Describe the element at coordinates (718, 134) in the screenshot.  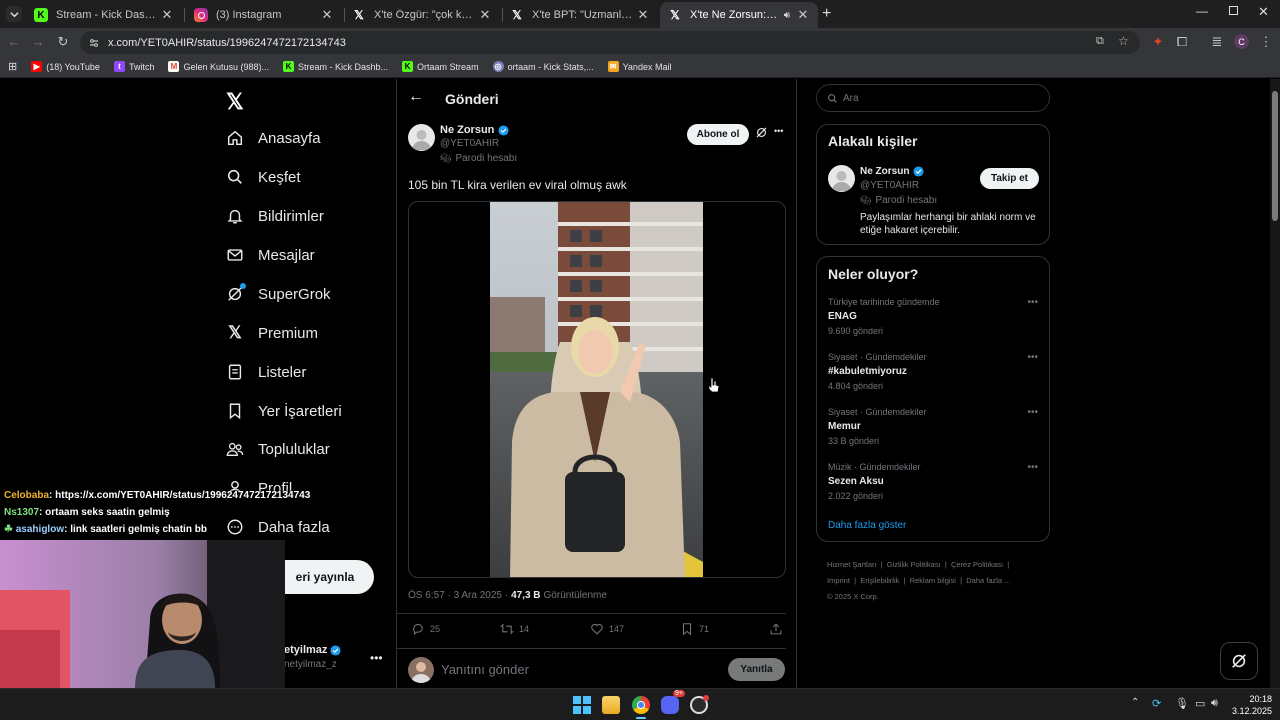
I see `subscribe-button: Abone ol` at that location.